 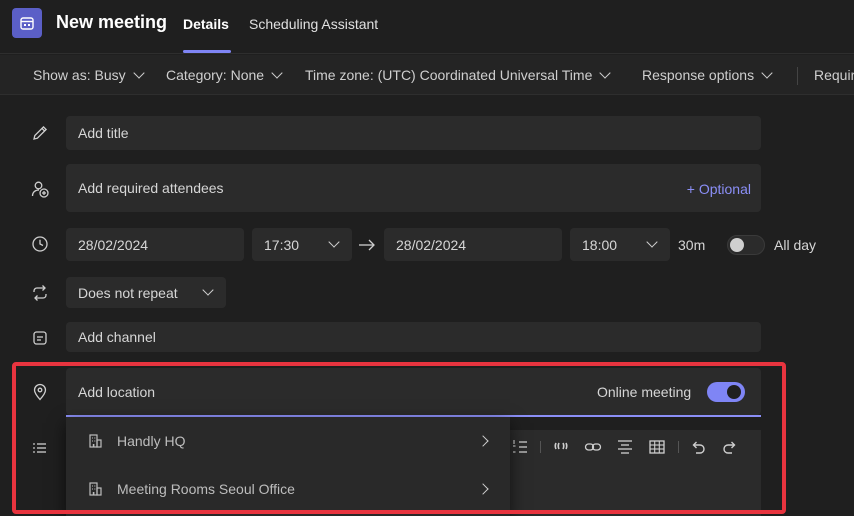 I want to click on link-icon, so click(x=593, y=447).